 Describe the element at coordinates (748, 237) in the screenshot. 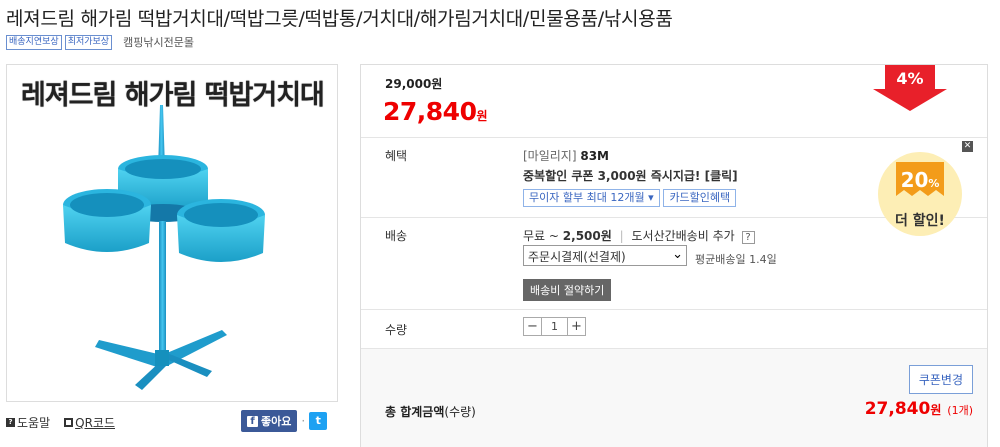

I see `help-icon: ?` at that location.